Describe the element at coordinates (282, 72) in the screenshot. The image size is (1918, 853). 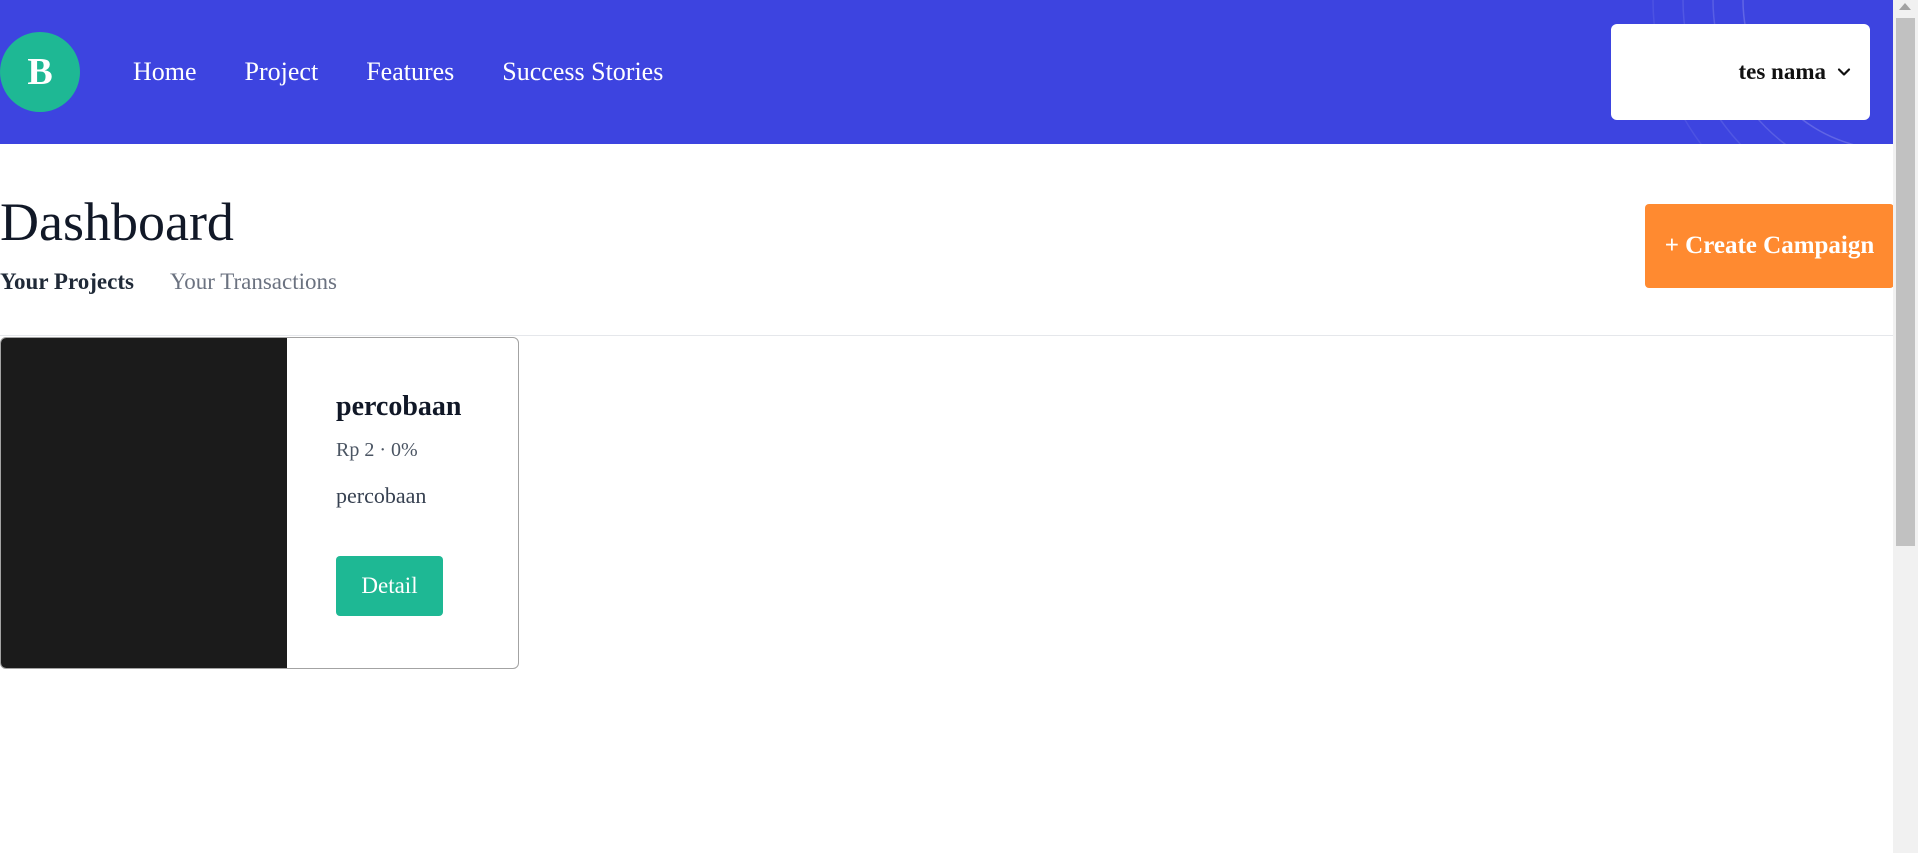
I see `nav-project: Project` at that location.